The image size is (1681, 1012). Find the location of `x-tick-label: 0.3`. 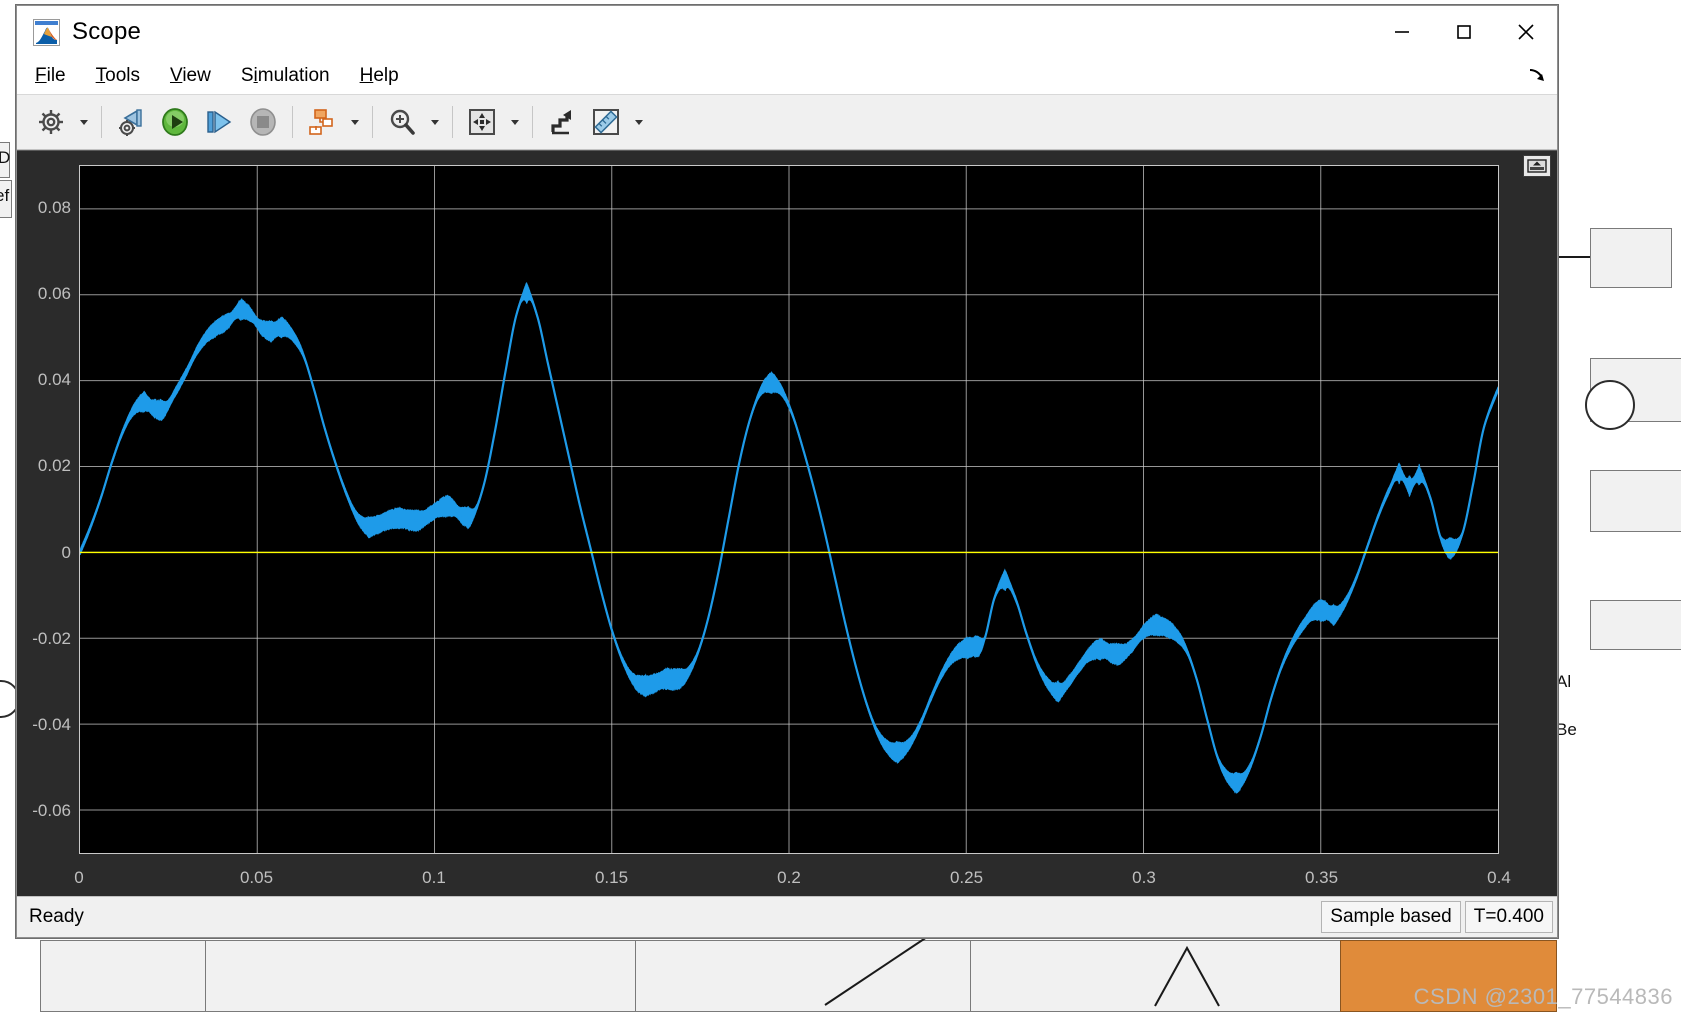

x-tick-label: 0.3 is located at coordinates (1144, 877).